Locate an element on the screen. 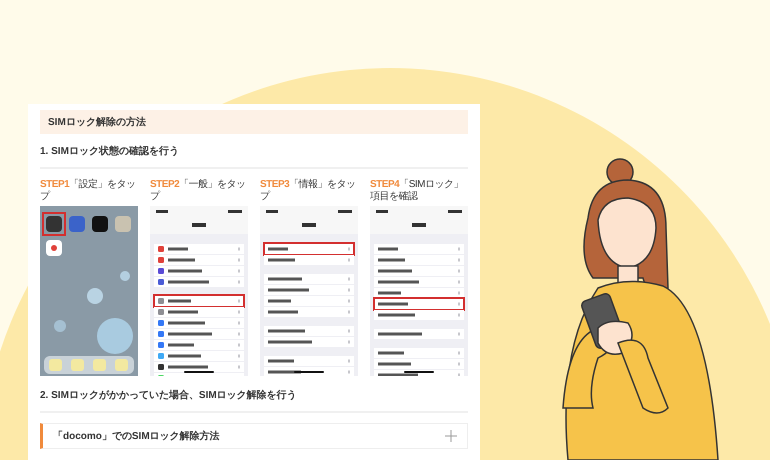 This screenshot has width=770, height=460. step-label: STEP2「一般」をタップ is located at coordinates (198, 191).